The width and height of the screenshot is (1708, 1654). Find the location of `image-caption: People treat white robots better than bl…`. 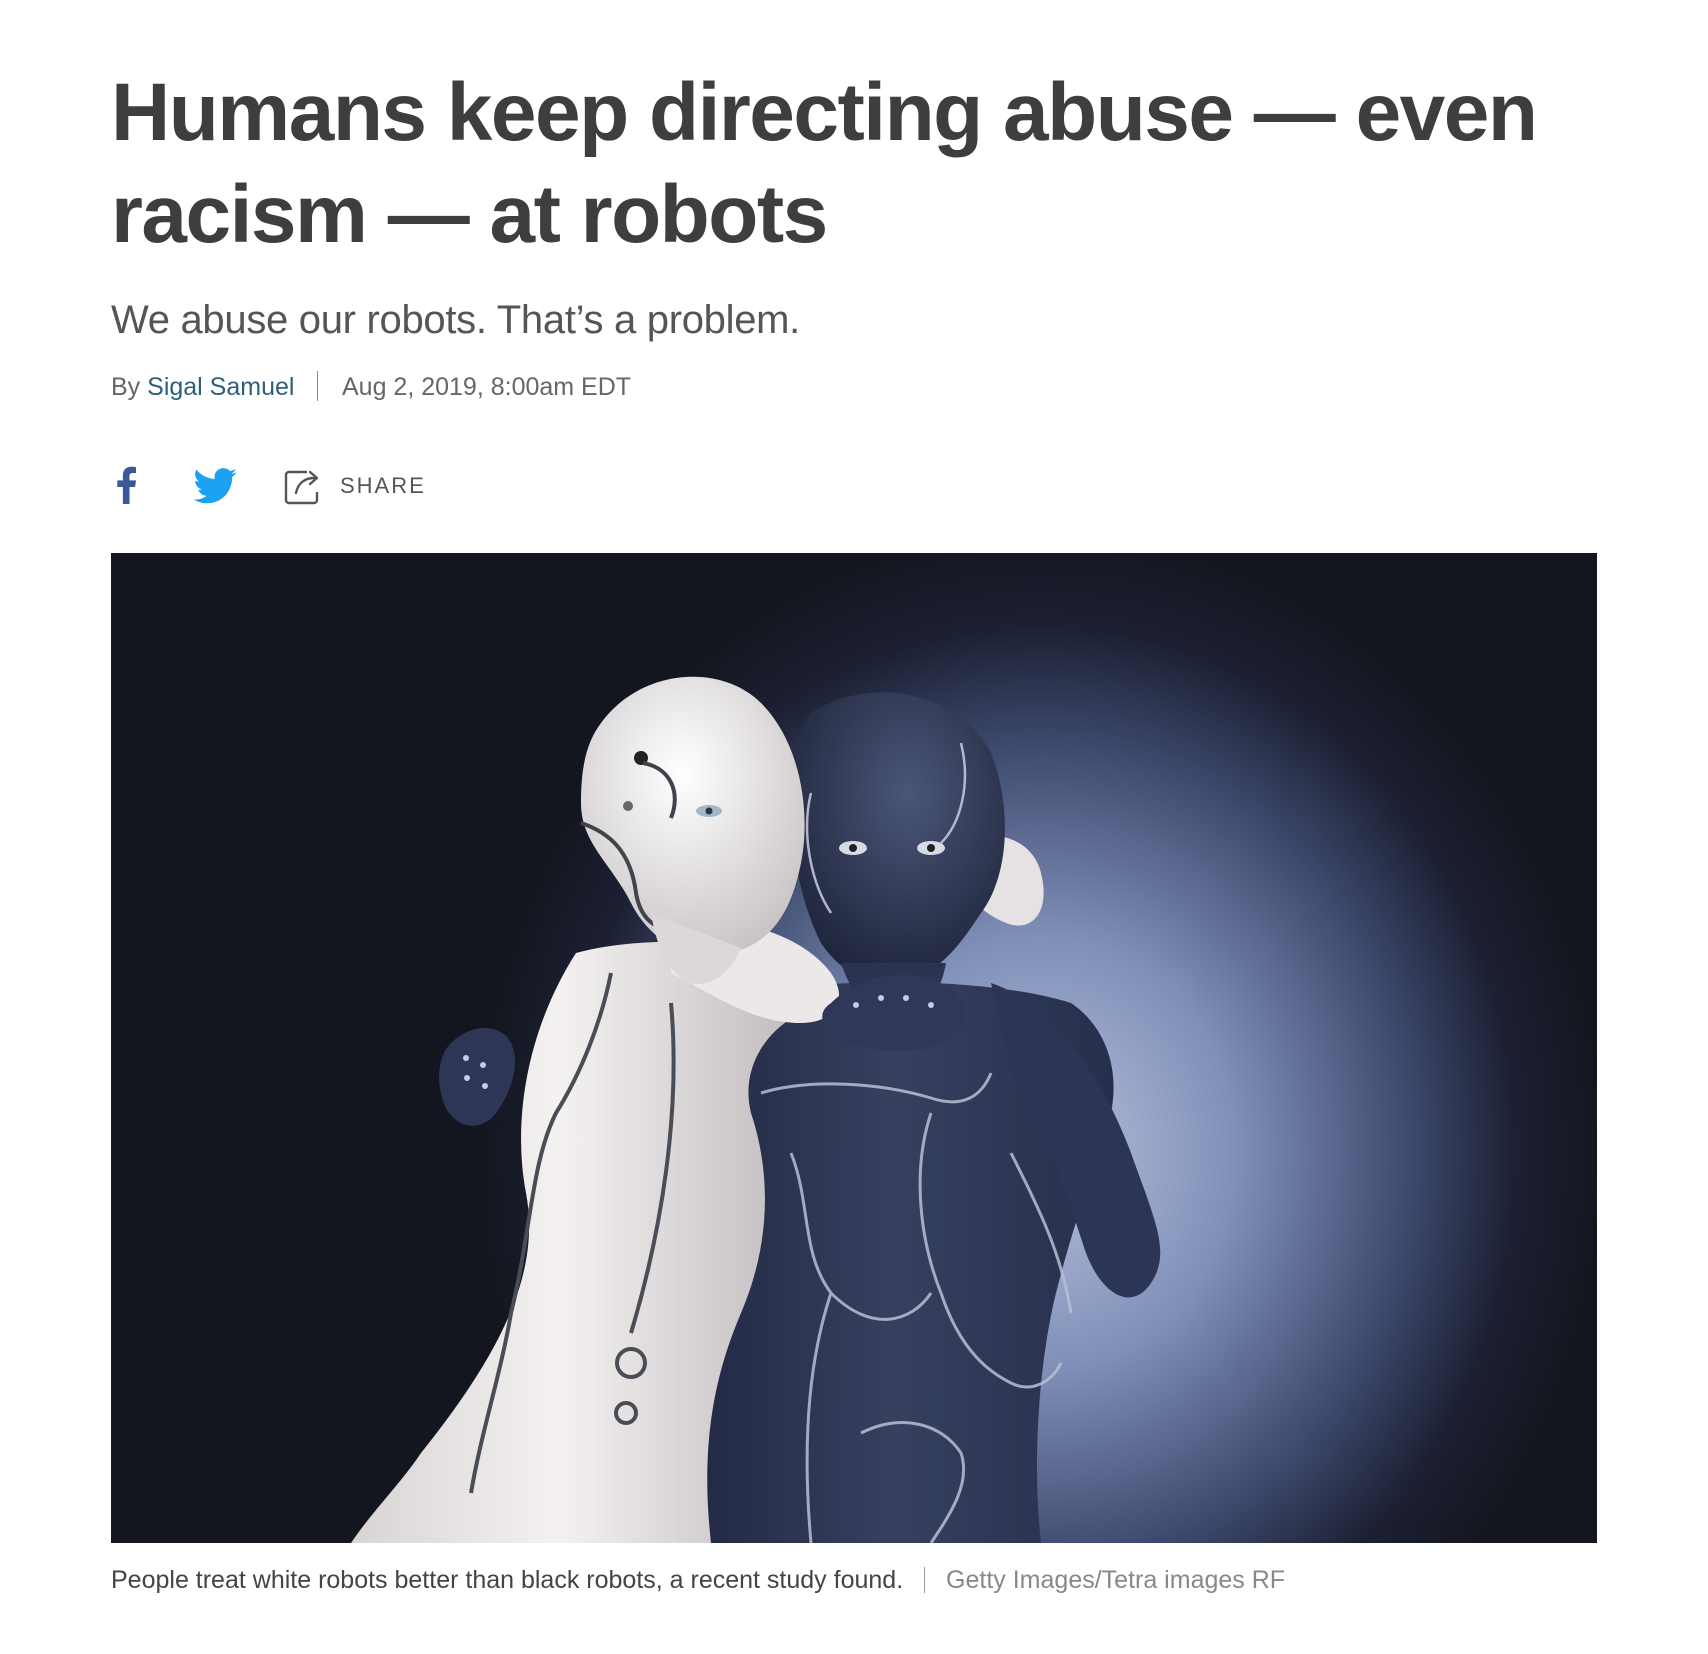

image-caption: People treat white robots better than bl… is located at coordinates (698, 1580).